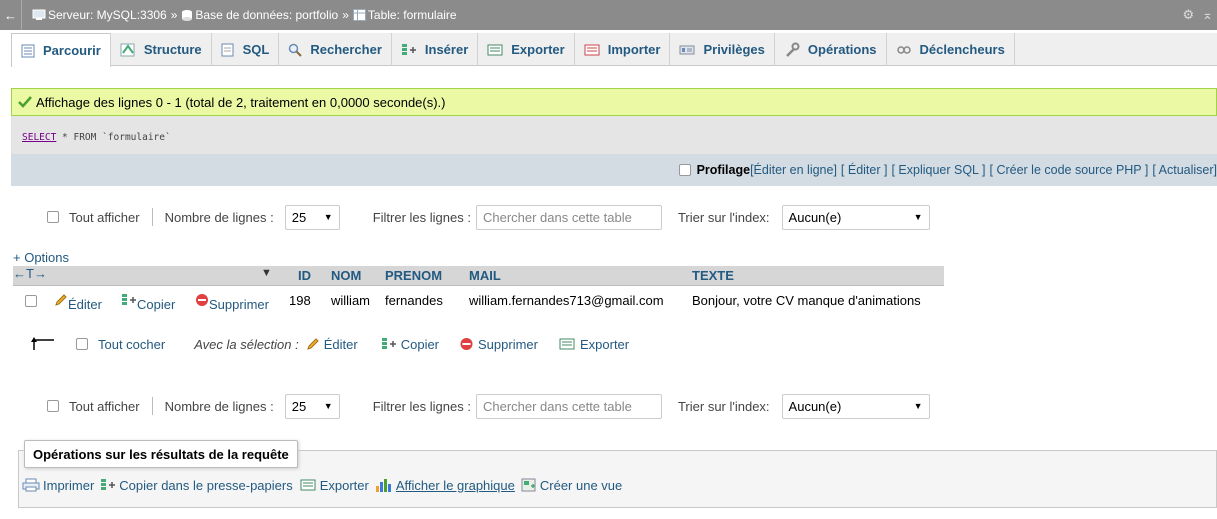 The image size is (1217, 519). I want to click on column-header-mail: MAIL, so click(485, 275).